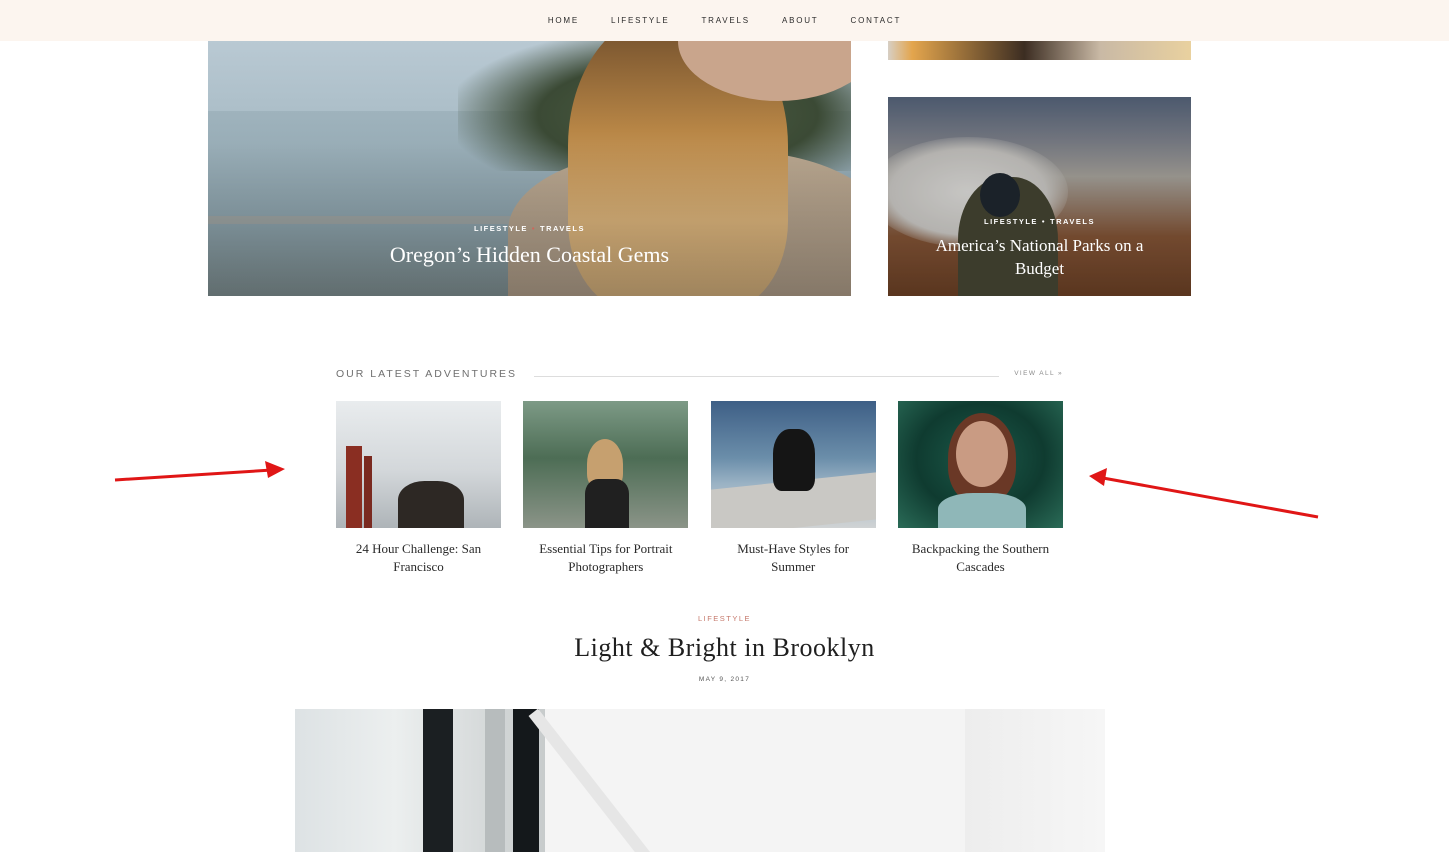 The width and height of the screenshot is (1449, 852). Describe the element at coordinates (431, 504) in the screenshot. I see `people` at that location.